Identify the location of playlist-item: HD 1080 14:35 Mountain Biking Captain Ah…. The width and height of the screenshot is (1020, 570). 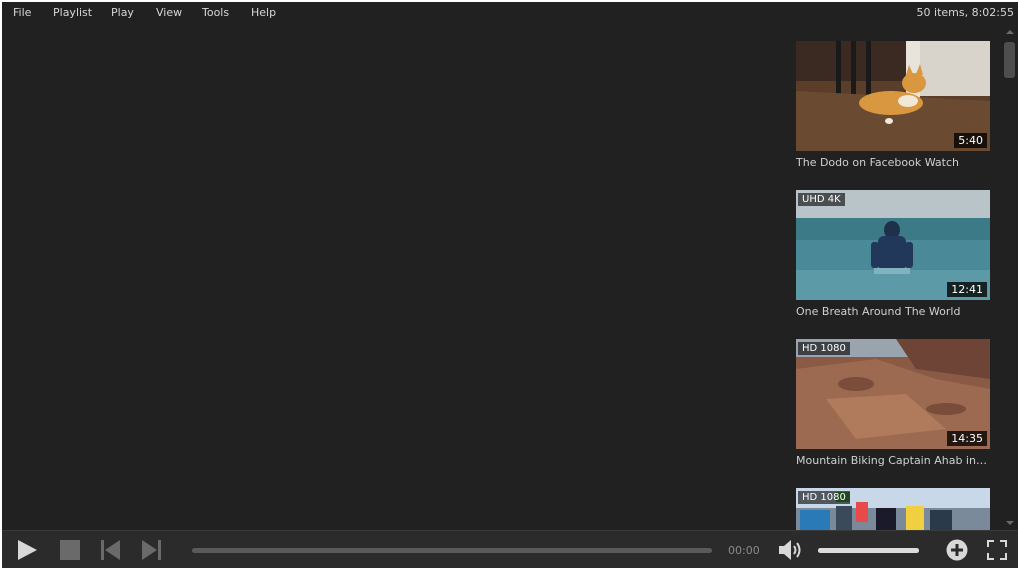
(893, 403).